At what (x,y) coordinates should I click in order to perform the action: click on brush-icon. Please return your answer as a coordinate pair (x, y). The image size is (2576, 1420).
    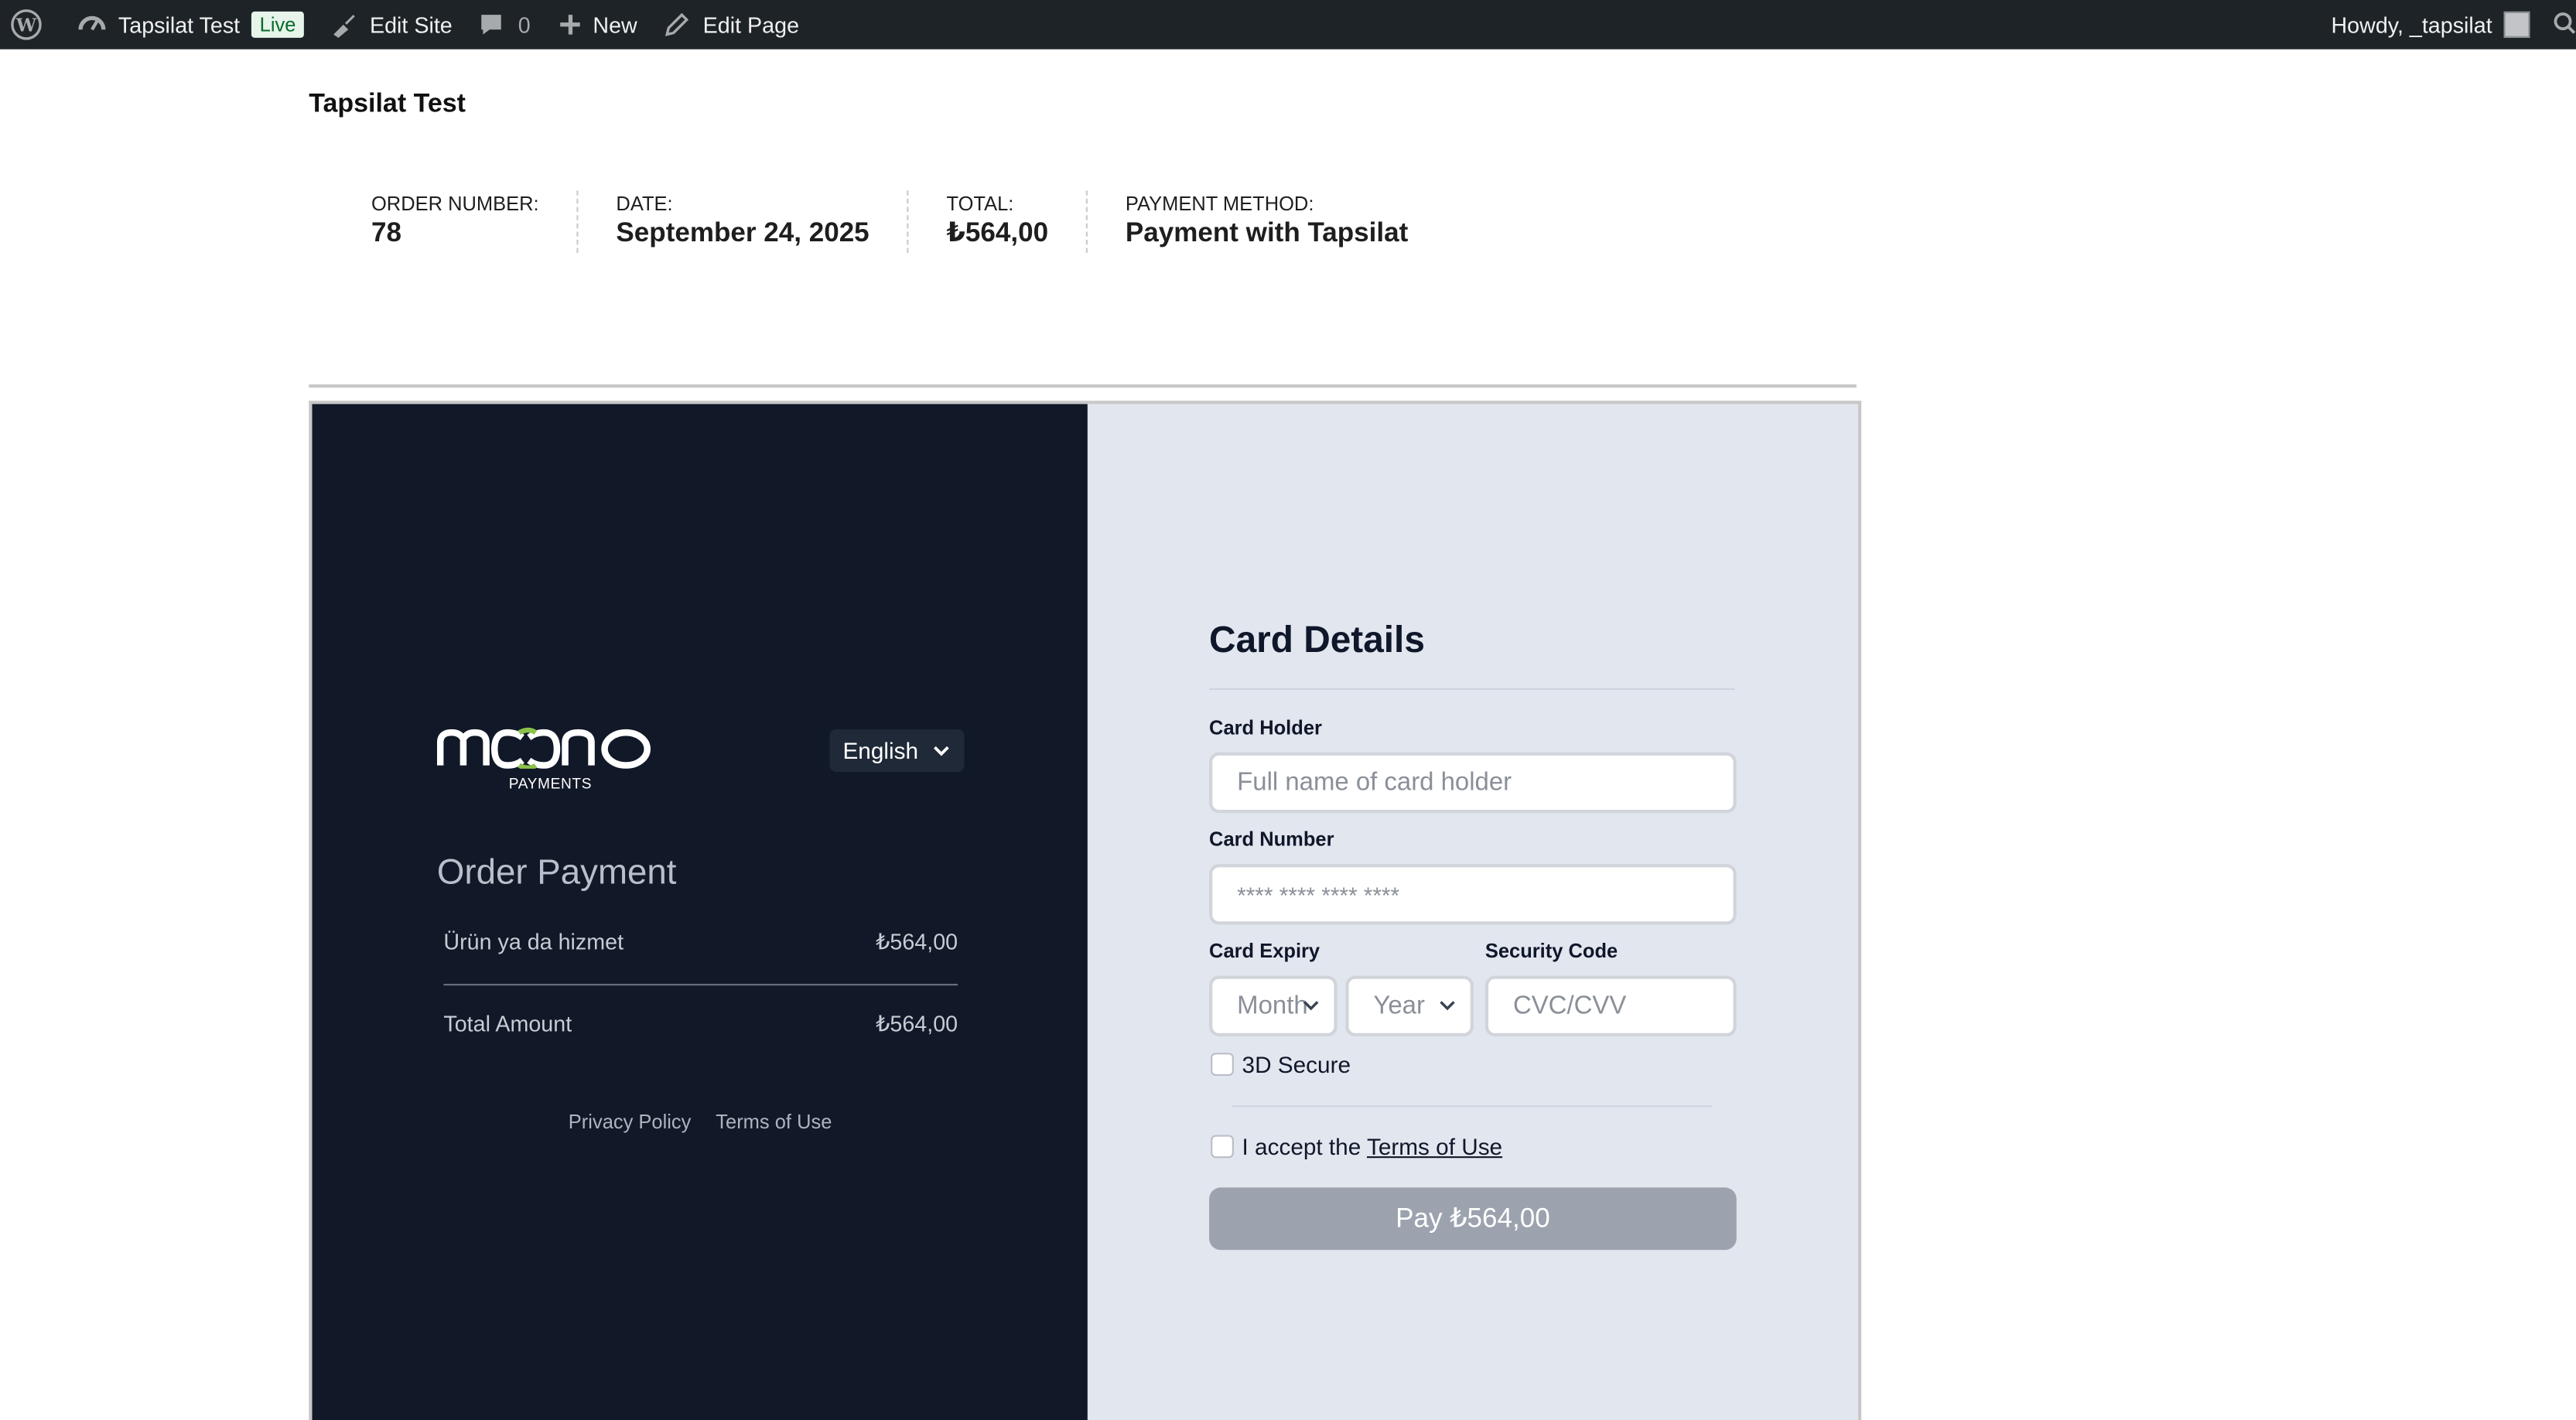
    Looking at the image, I should click on (343, 25).